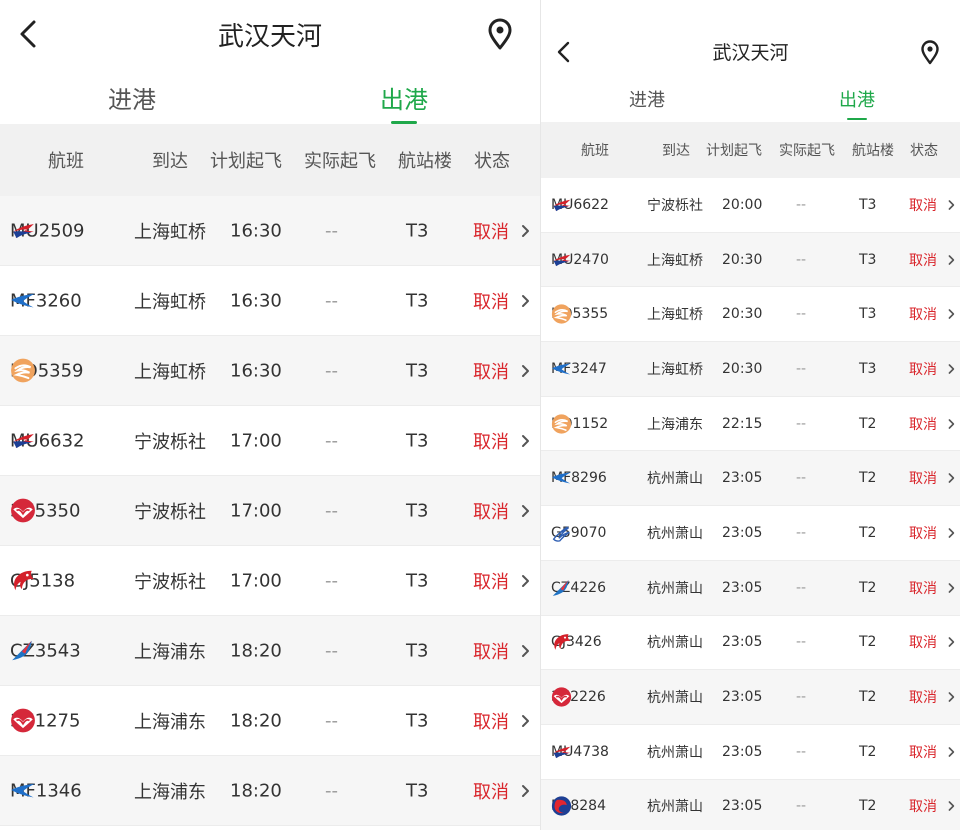  Describe the element at coordinates (270, 441) in the screenshot. I see `flight-row: MU6632 宁波栎社 17:00 -- T3 取消` at that location.